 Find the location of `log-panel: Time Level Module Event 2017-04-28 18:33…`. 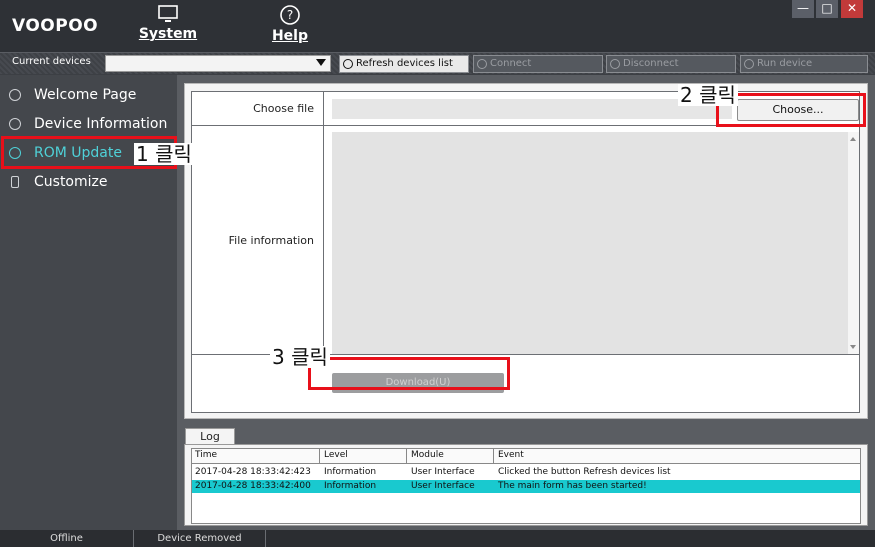

log-panel: Time Level Module Event 2017-04-28 18:33… is located at coordinates (526, 485).